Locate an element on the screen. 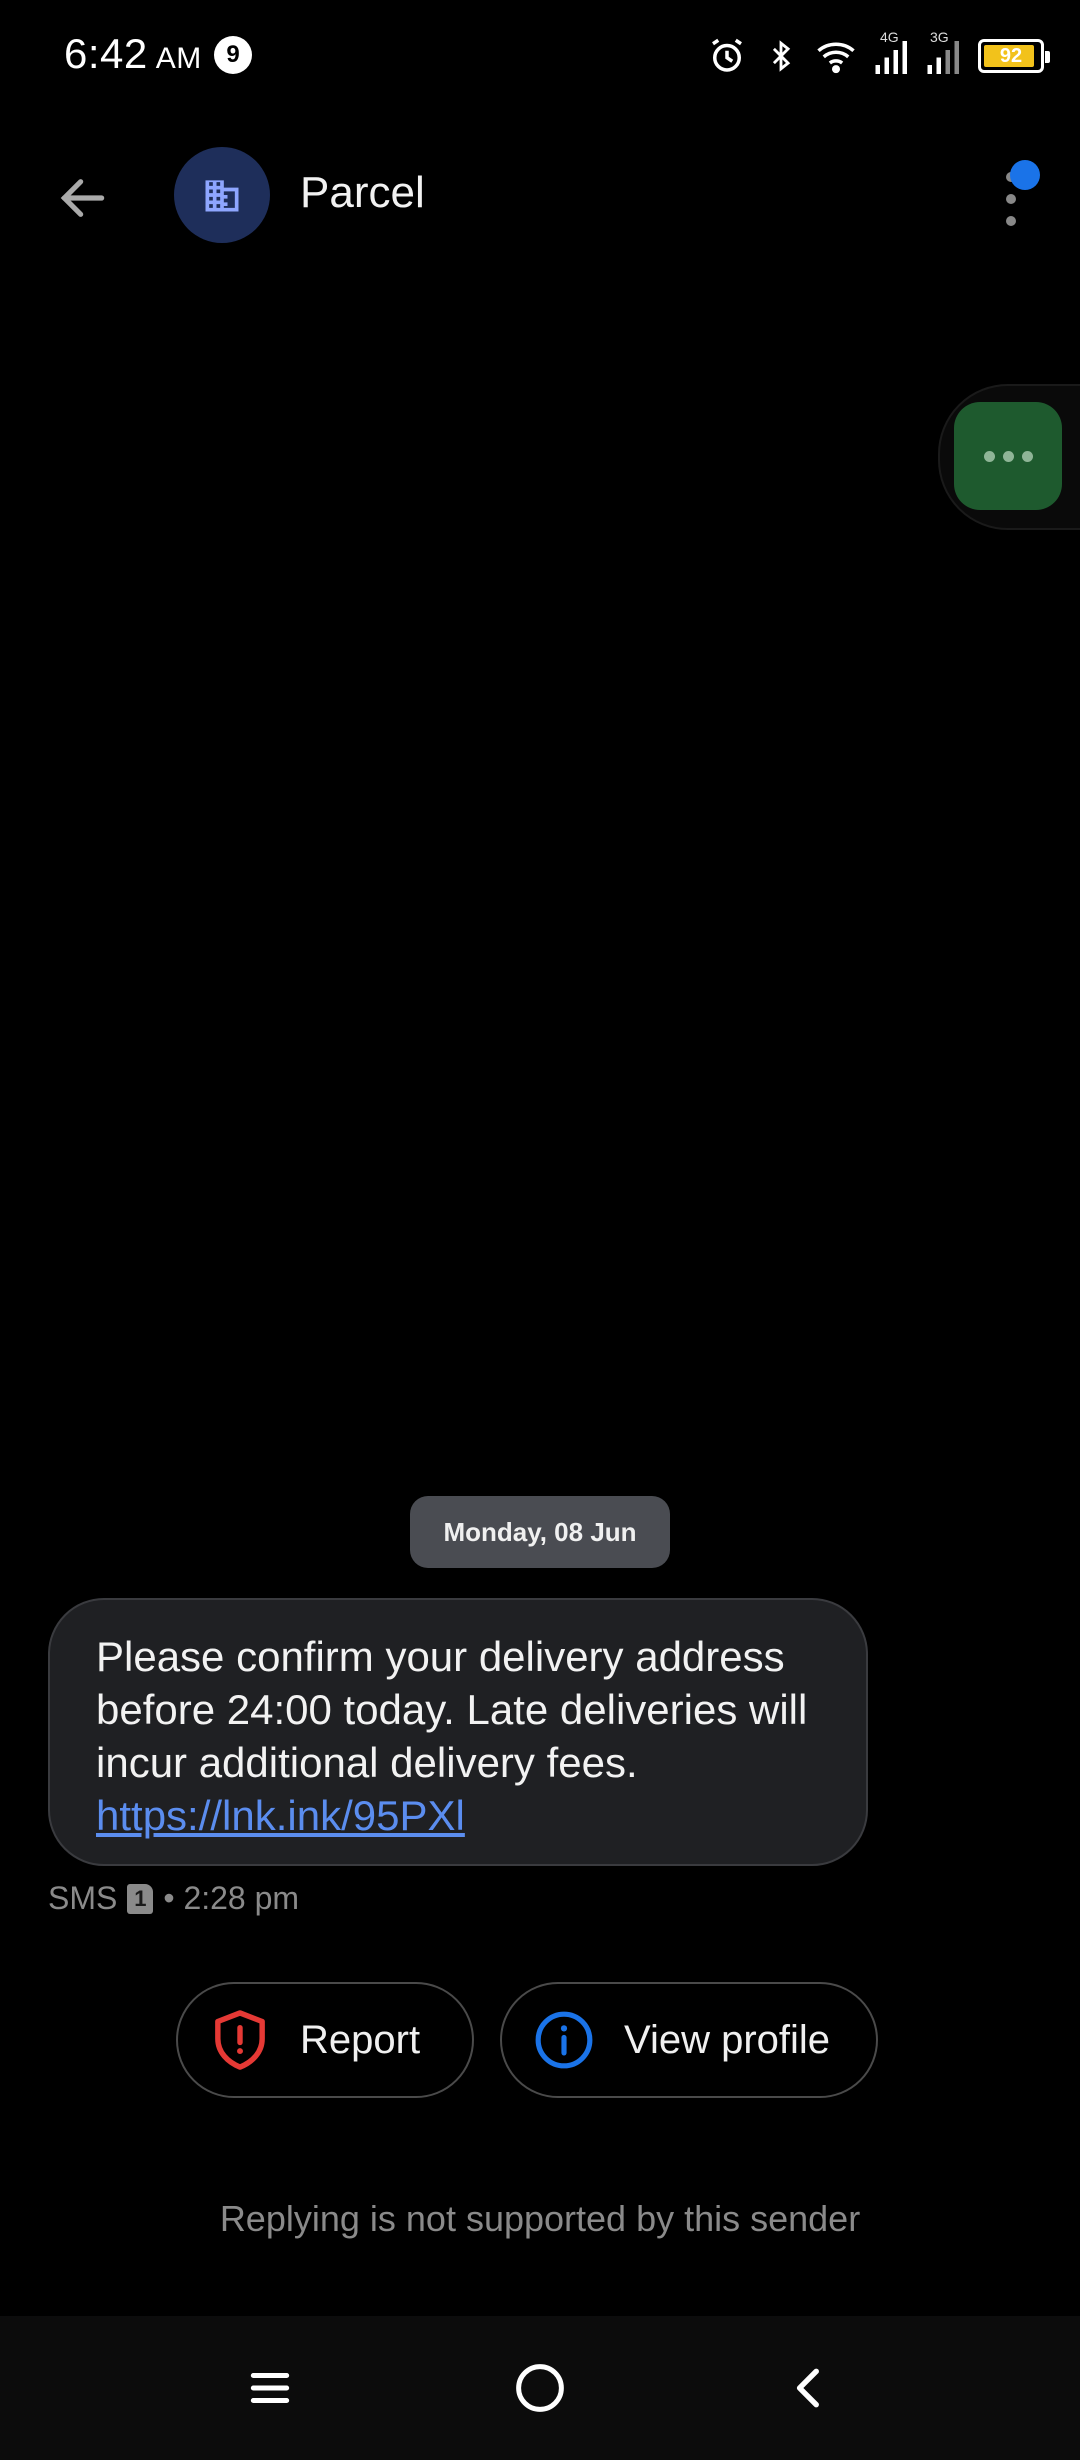 Image resolution: width=1080 pixels, height=2460 pixels. circle-home-icon is located at coordinates (540, 2388).